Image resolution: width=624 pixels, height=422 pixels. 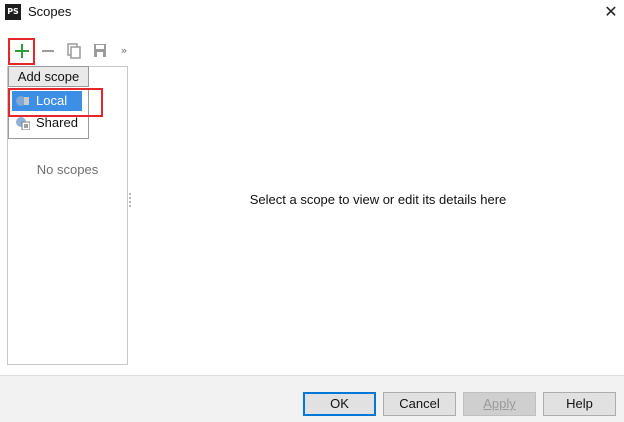 What do you see at coordinates (74, 51) in the screenshot?
I see `copy-icon` at bounding box center [74, 51].